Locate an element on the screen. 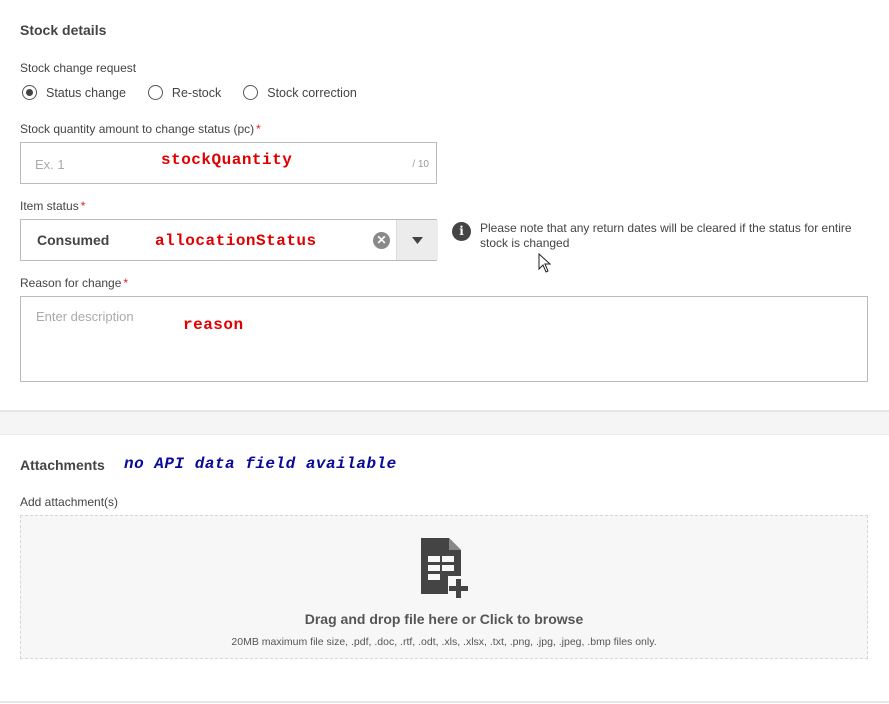 This screenshot has width=889, height=704. info-icon: i is located at coordinates (461, 231).